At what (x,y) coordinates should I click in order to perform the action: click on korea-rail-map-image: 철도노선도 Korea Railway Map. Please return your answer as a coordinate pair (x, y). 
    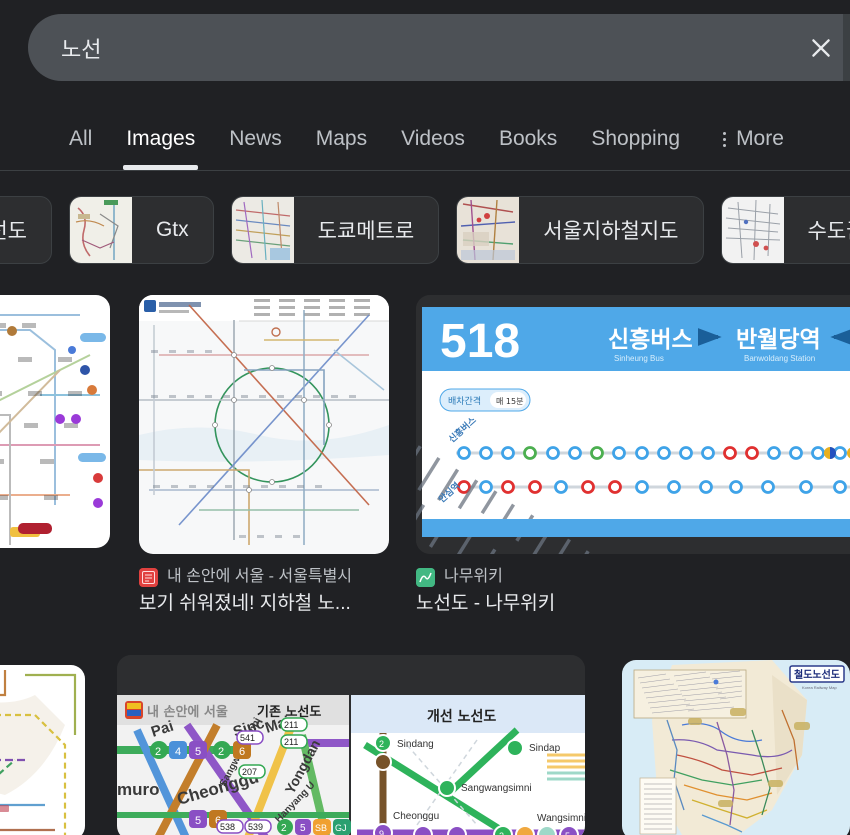
    Looking at the image, I should click on (736, 747).